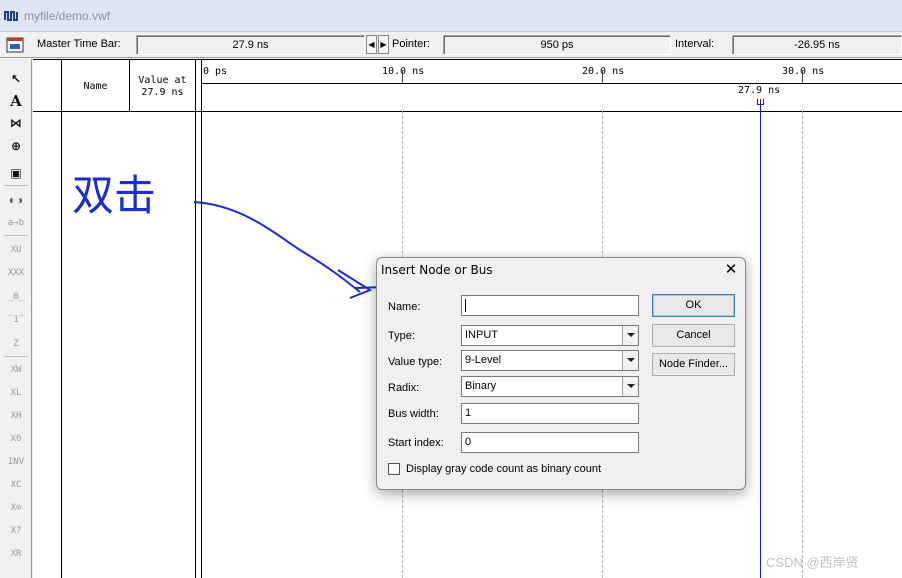 The image size is (902, 578). Describe the element at coordinates (404, 307) in the screenshot. I see `name-label: Name:` at that location.